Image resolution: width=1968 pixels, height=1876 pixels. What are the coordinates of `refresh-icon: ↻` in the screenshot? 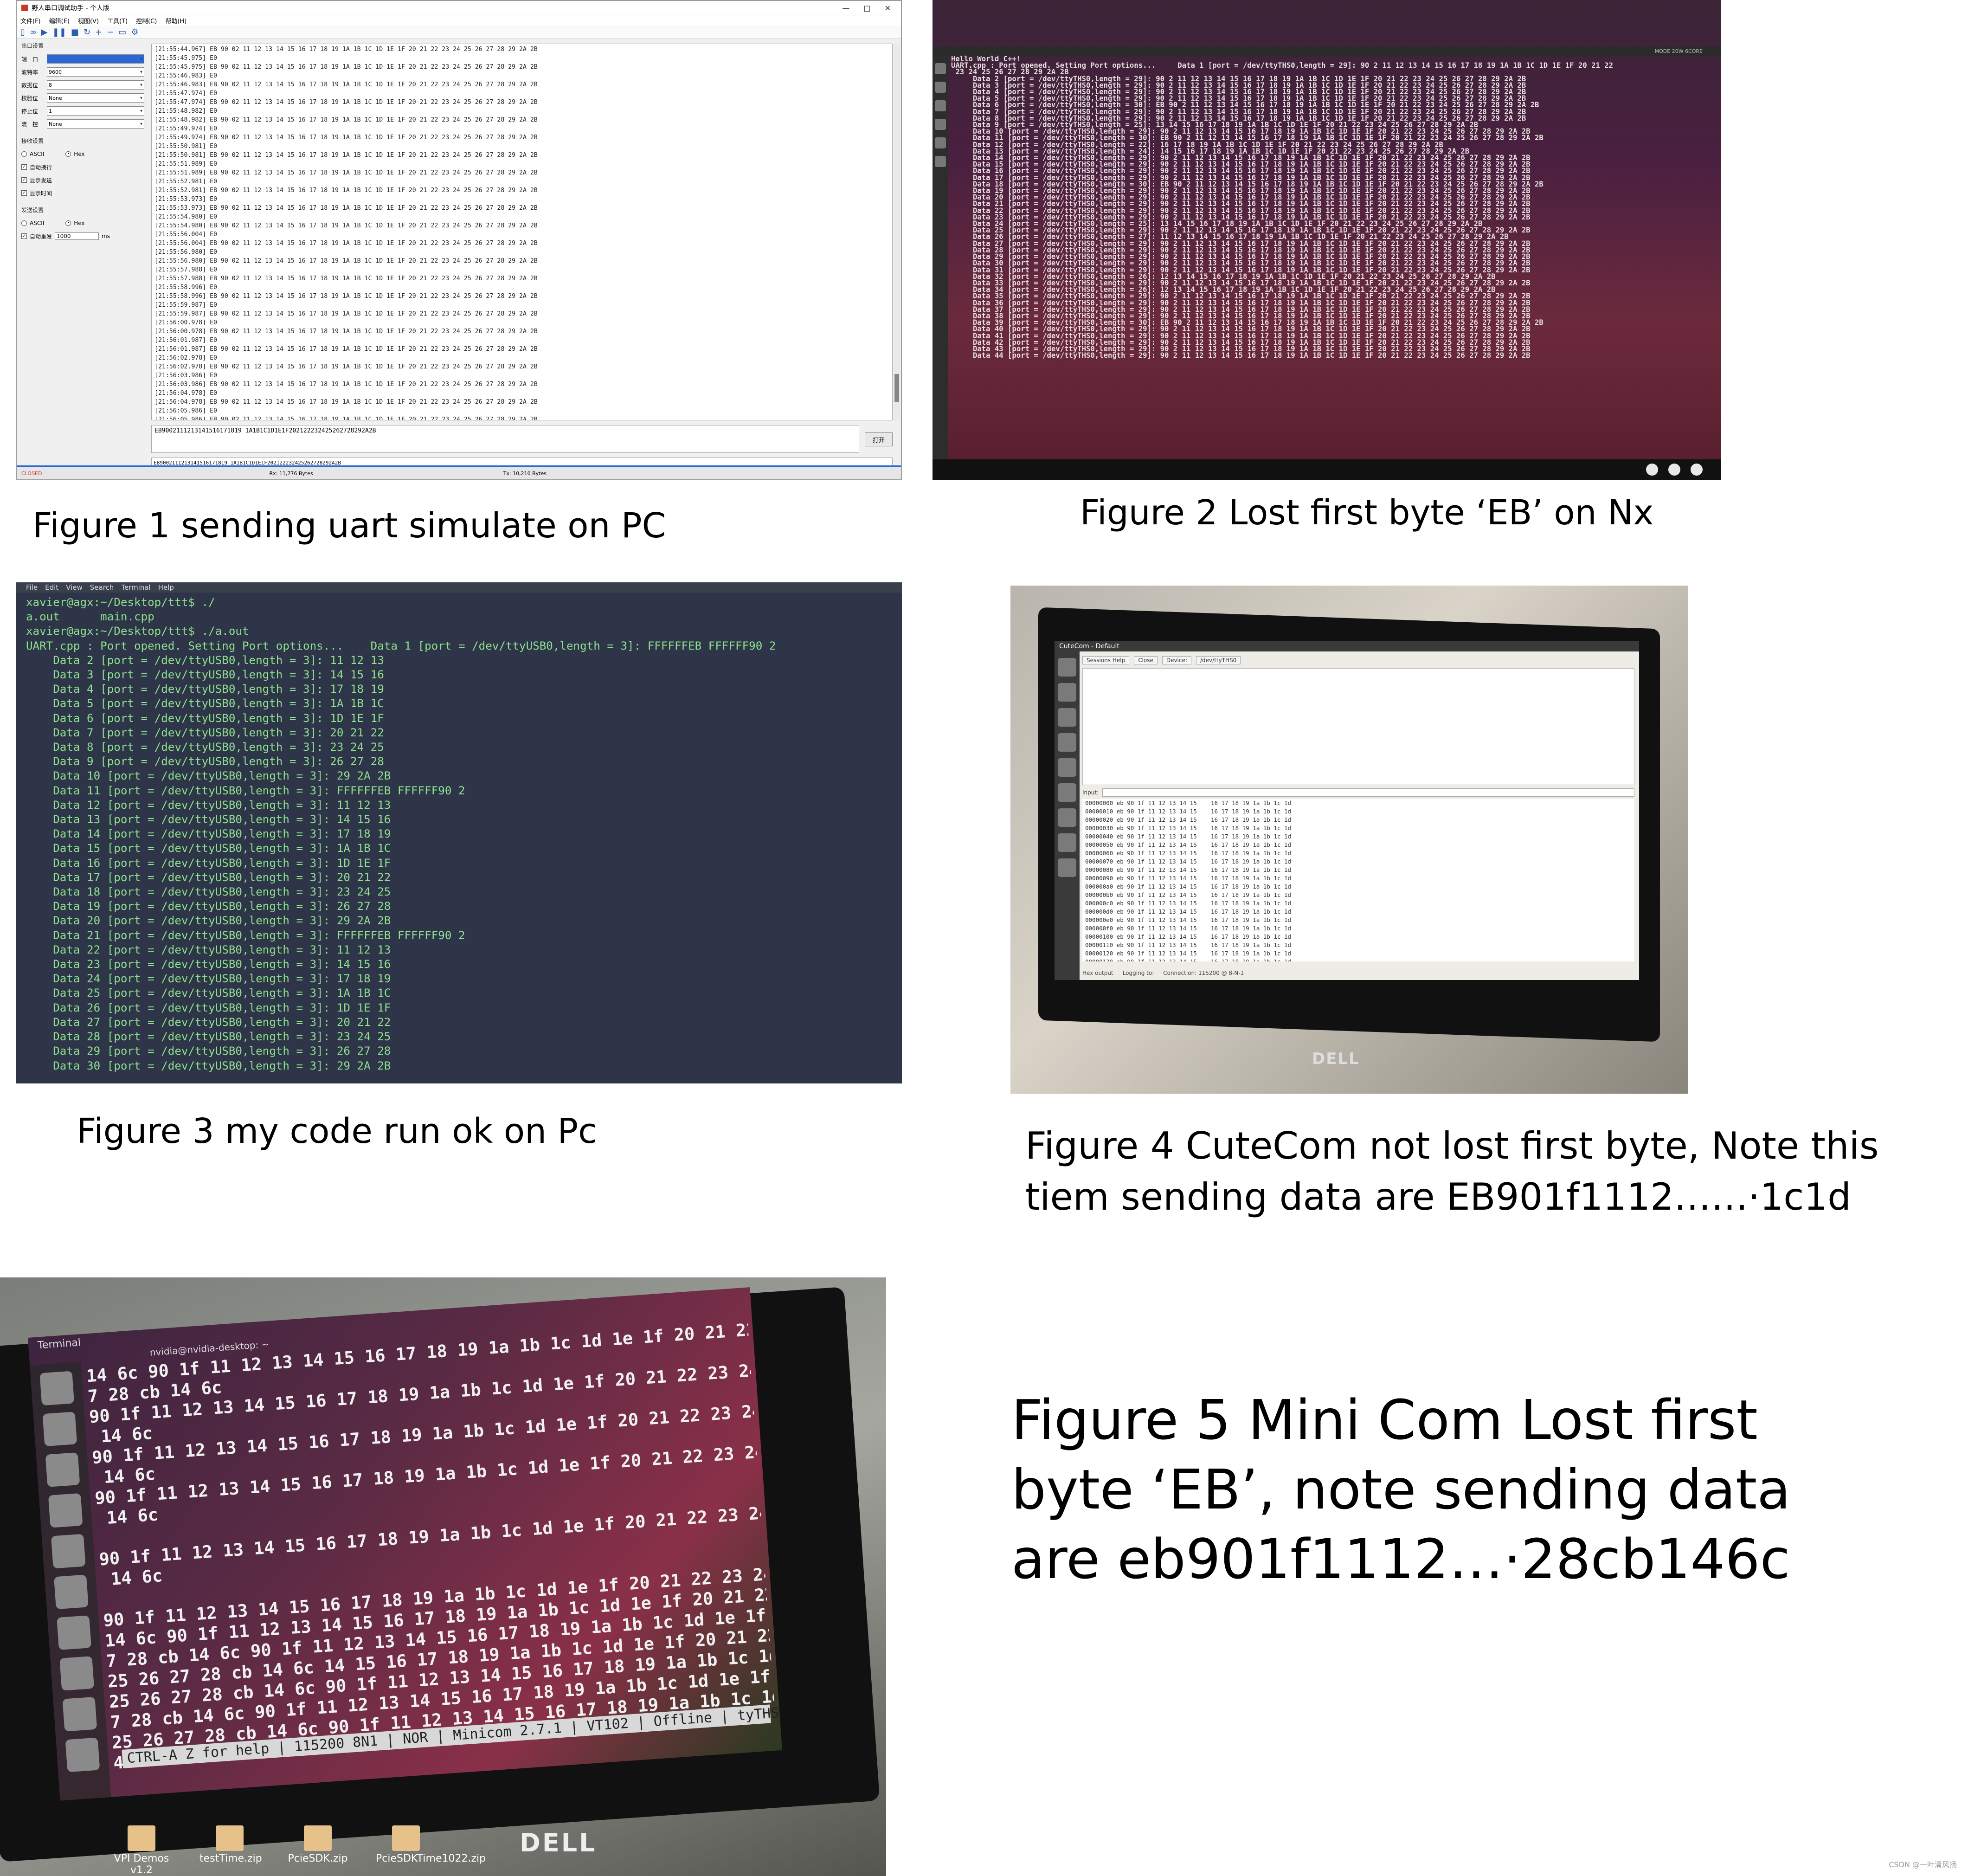 It's located at (87, 32).